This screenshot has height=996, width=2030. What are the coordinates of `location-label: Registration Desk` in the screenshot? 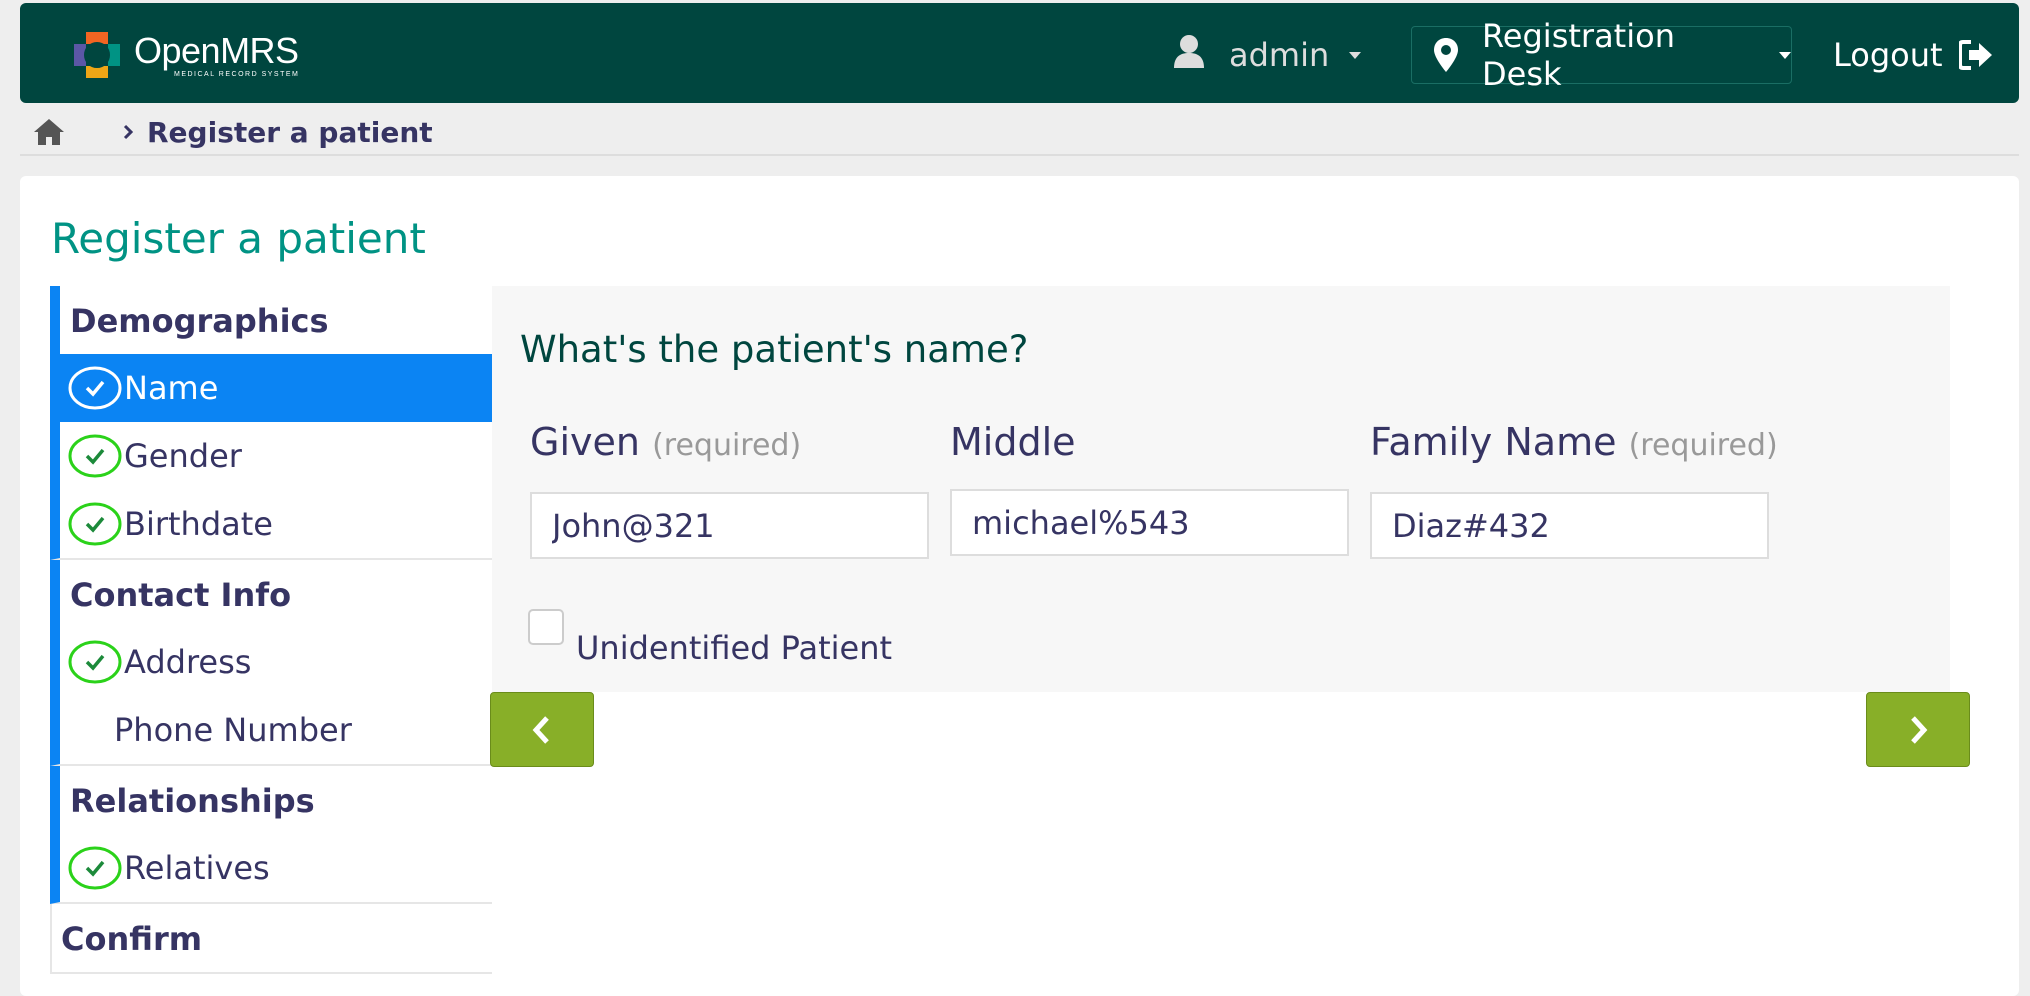 It's located at (1578, 55).